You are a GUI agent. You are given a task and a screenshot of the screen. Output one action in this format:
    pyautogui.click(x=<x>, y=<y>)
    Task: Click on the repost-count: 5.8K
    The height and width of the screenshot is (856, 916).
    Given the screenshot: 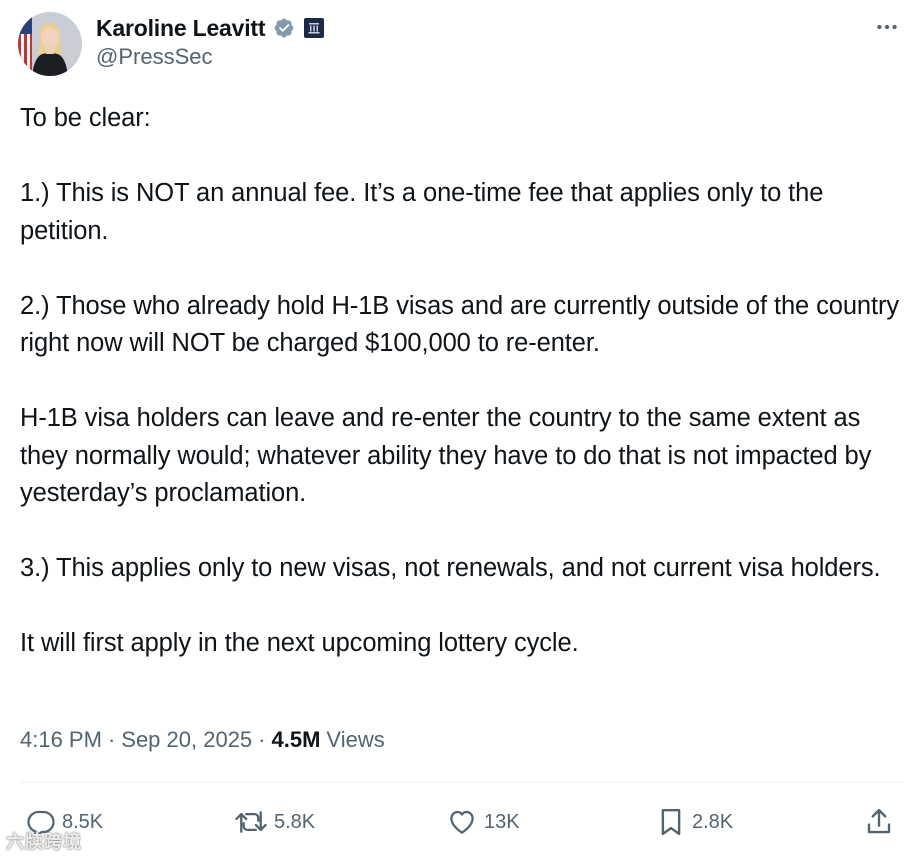 What is the action you would take?
    pyautogui.click(x=295, y=821)
    